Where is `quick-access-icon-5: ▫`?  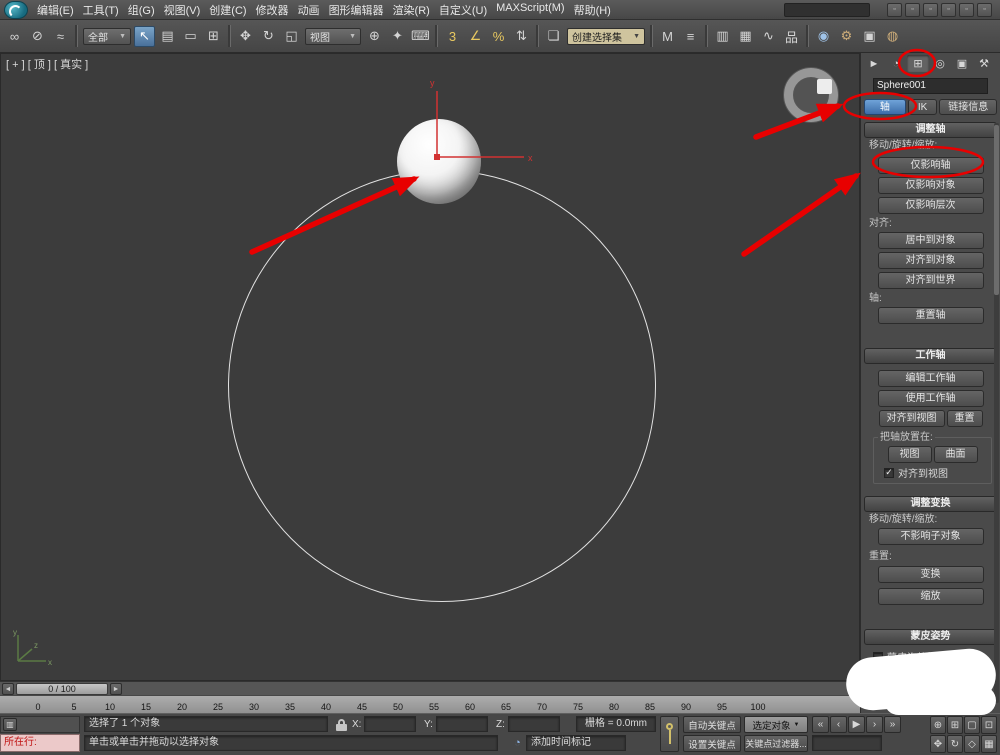
quick-access-icon-5: ▫ is located at coordinates (966, 9).